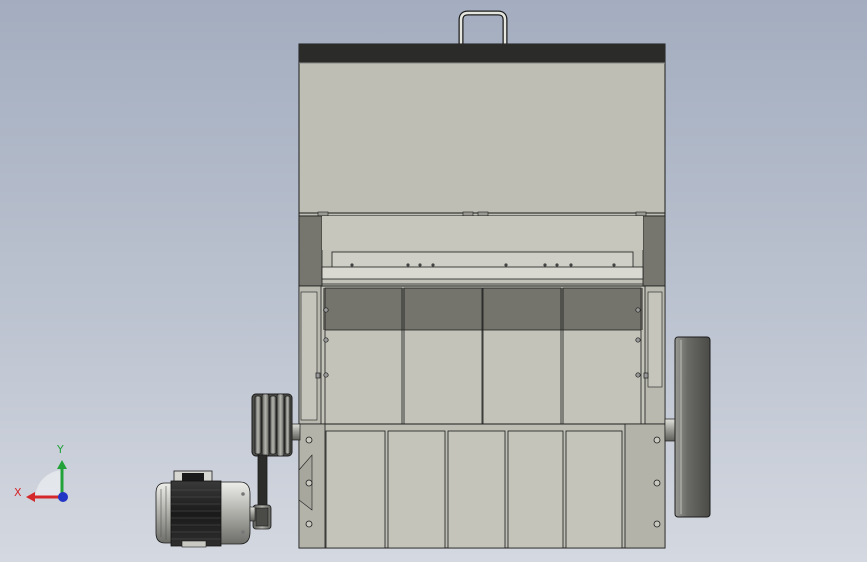 This screenshot has height=562, width=867. I want to click on v-belt, so click(262, 483).